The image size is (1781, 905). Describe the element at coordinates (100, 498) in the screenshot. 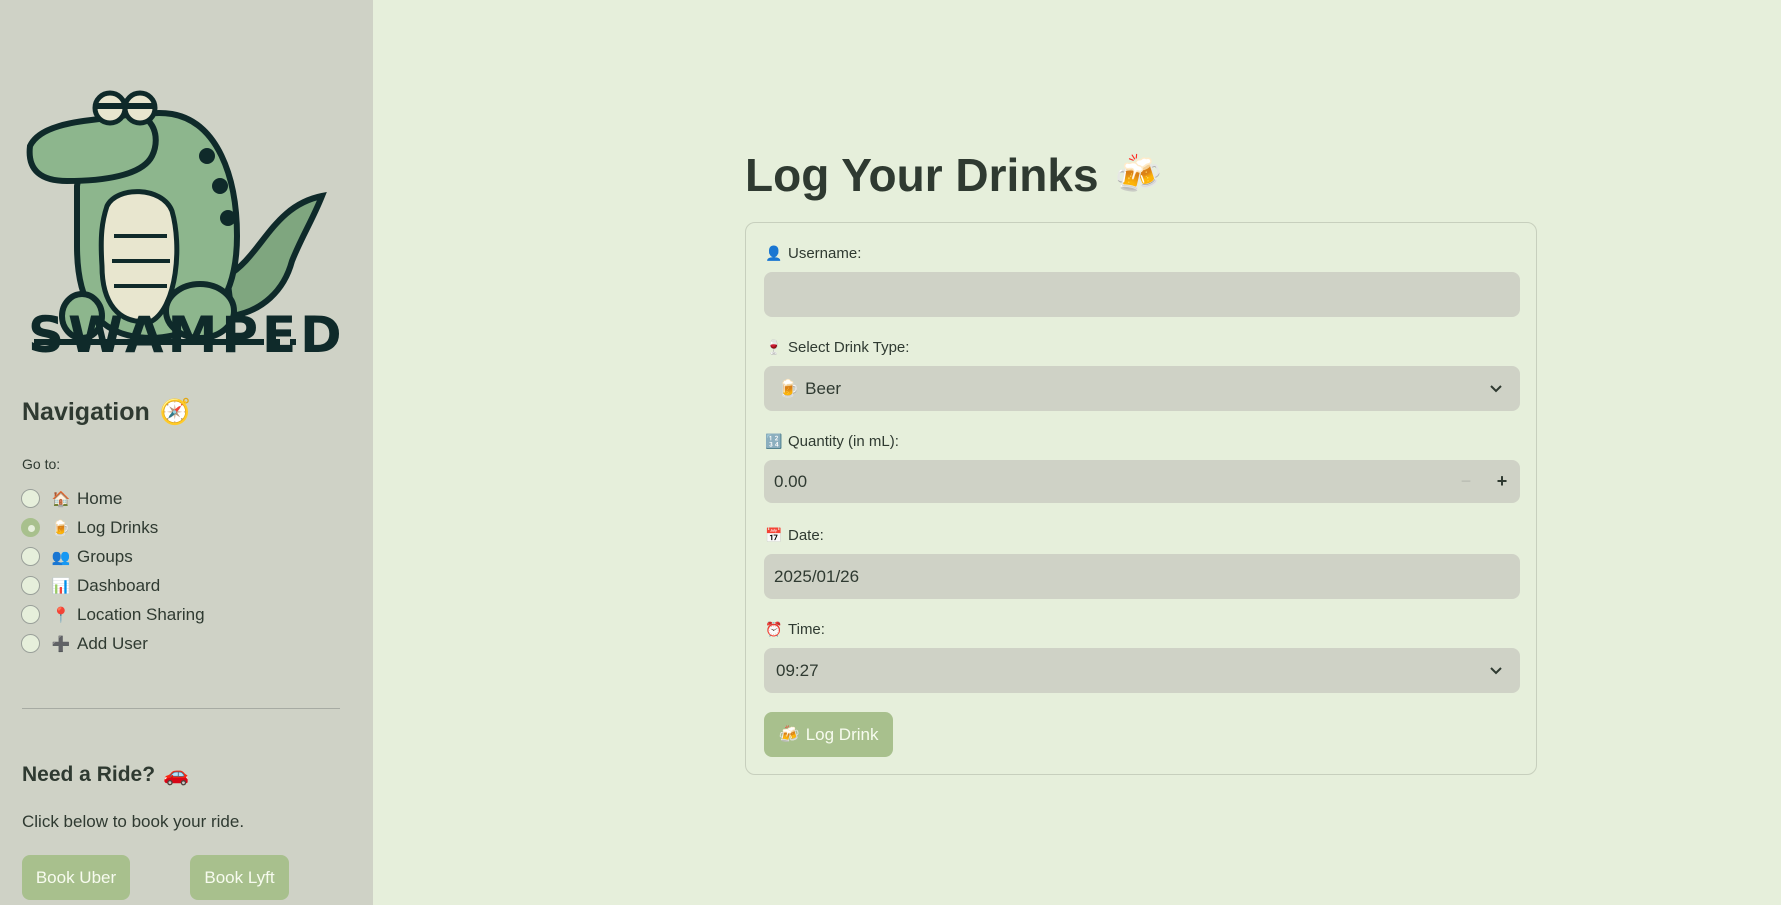

I see `nav-item-label: Home` at that location.